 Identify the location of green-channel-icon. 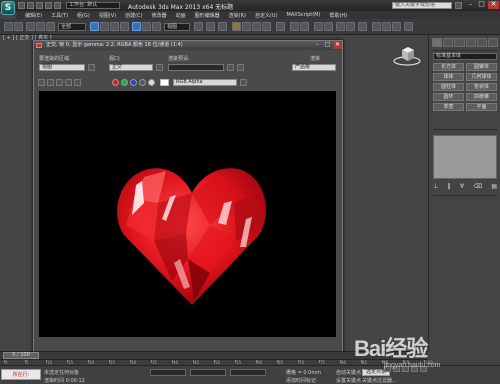
(124, 82).